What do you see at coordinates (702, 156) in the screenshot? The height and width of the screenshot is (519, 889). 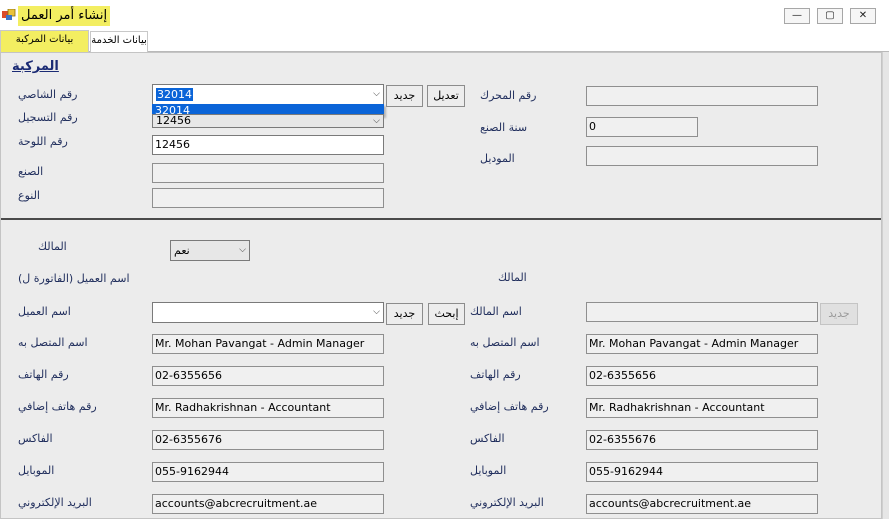 I see `model-field` at bounding box center [702, 156].